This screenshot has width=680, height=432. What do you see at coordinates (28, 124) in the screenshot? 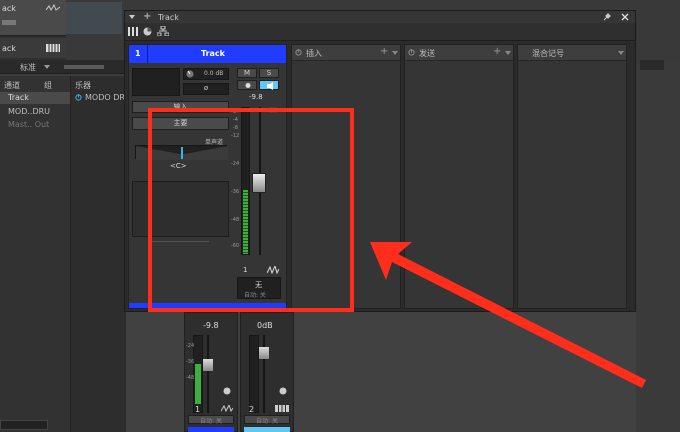
I see `list-item: Mast.. Out` at bounding box center [28, 124].